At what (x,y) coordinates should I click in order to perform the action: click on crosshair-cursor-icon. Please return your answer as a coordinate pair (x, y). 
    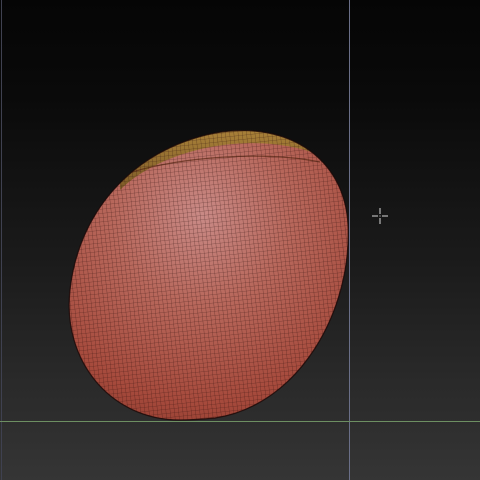
    Looking at the image, I should click on (380, 216).